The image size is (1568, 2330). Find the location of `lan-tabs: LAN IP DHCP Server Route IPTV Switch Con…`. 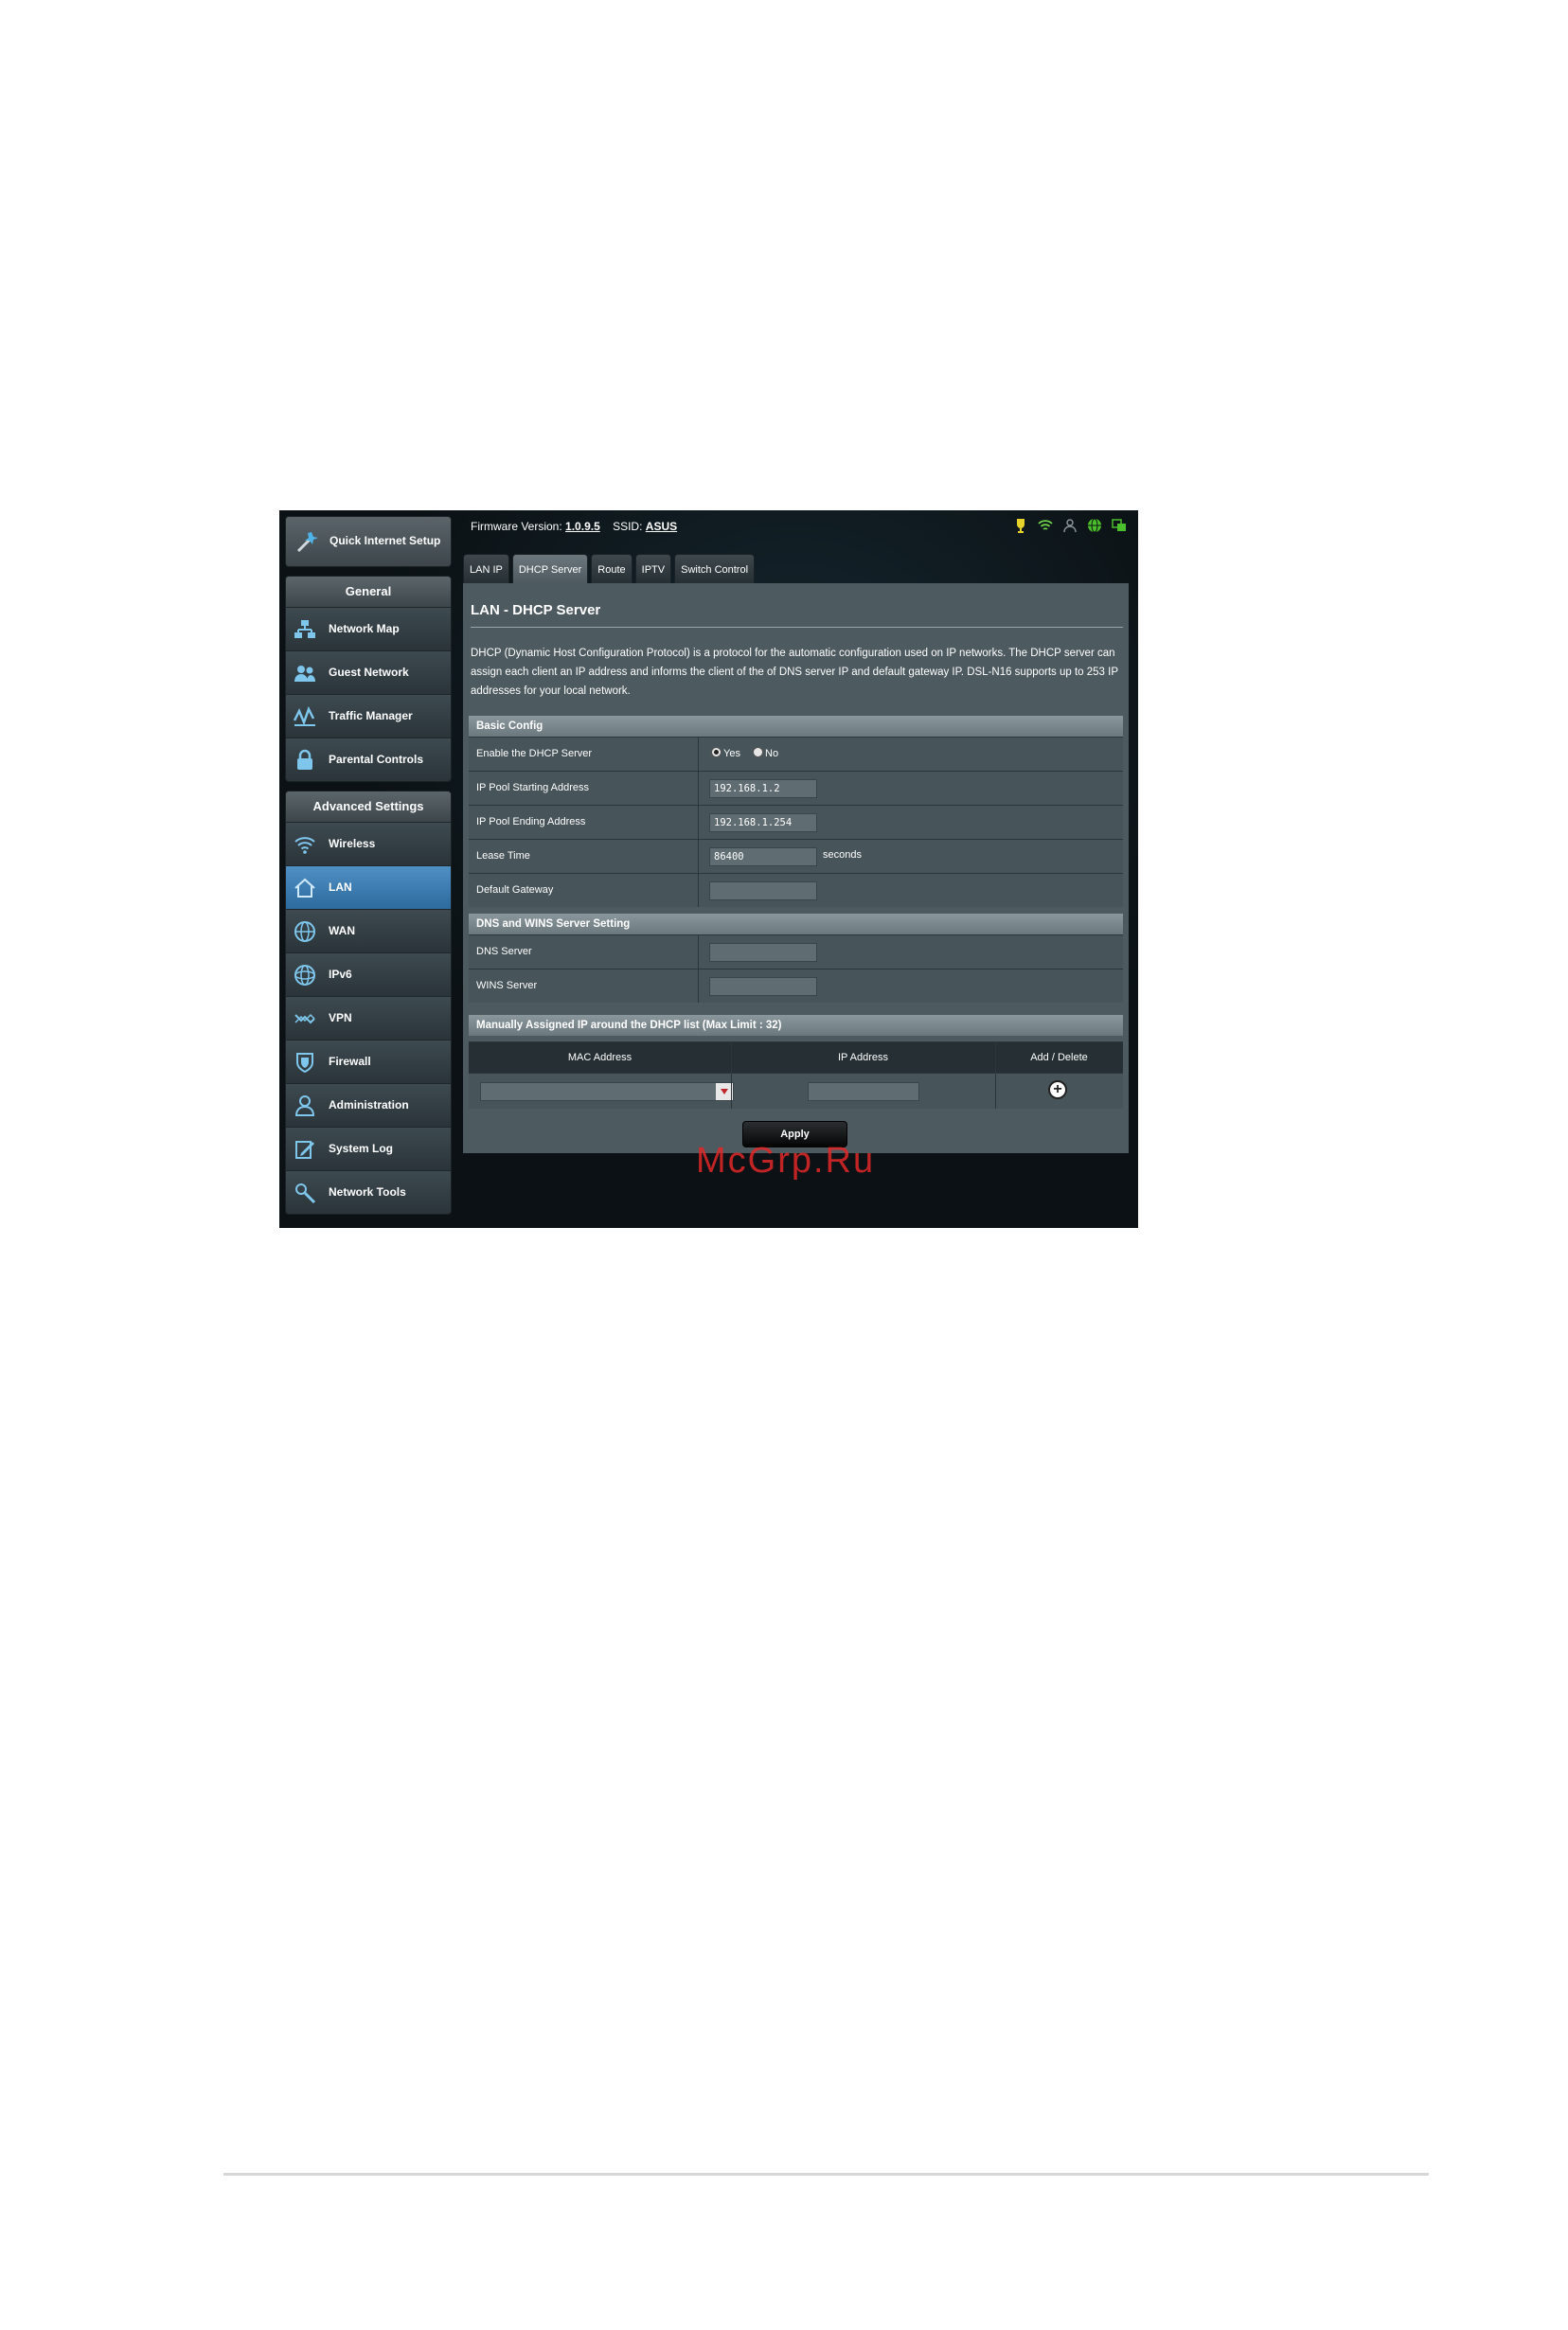

lan-tabs: LAN IP DHCP Server Route IPTV Switch Con… is located at coordinates (609, 569).